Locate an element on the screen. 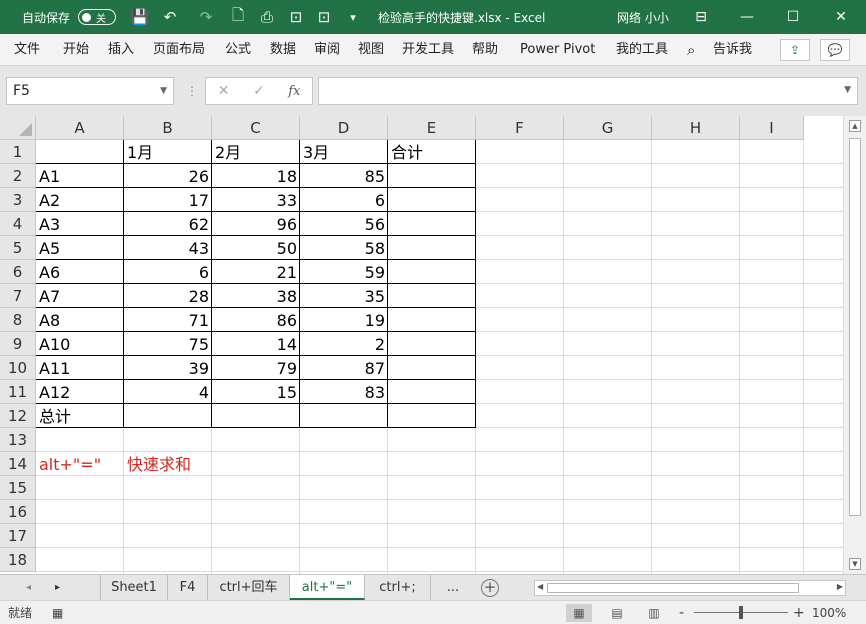 The height and width of the screenshot is (624, 866). total-label-cell: 总计 is located at coordinates (80, 416).